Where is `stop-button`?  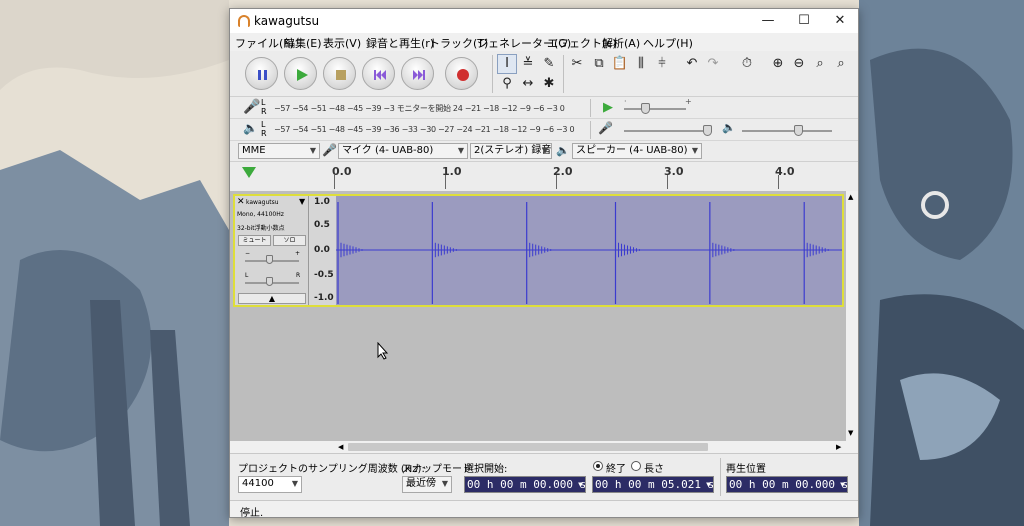
stop-button is located at coordinates (339, 73).